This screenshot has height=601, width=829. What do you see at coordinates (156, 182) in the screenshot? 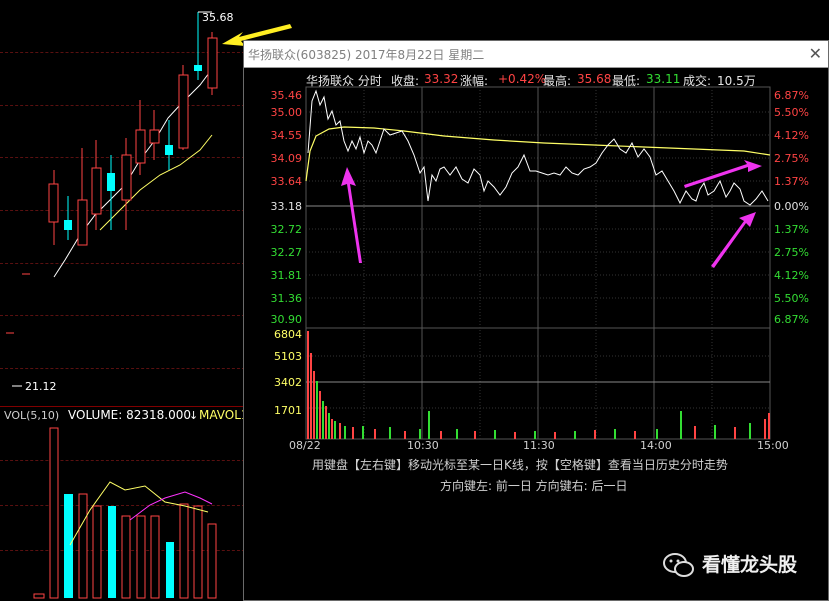
I see `ma10-line` at bounding box center [156, 182].